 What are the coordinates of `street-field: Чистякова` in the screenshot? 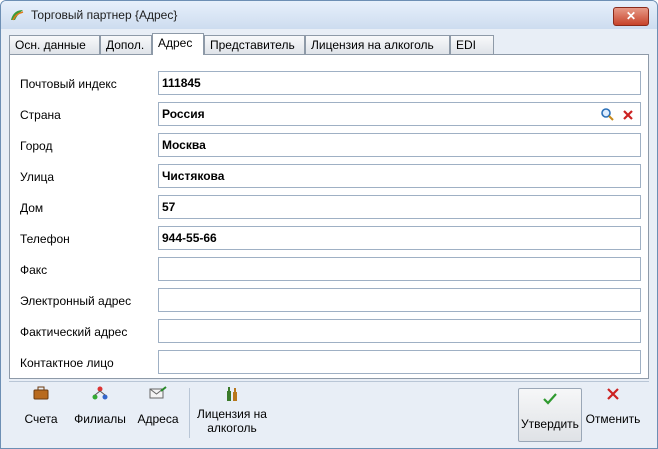 It's located at (399, 176).